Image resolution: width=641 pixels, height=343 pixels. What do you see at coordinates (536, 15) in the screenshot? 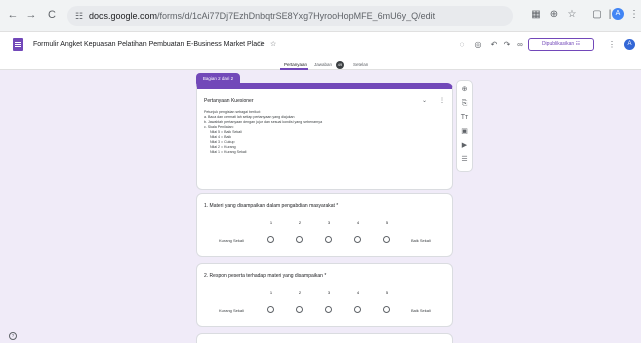
I see `translate-icon: ▦` at bounding box center [536, 15].